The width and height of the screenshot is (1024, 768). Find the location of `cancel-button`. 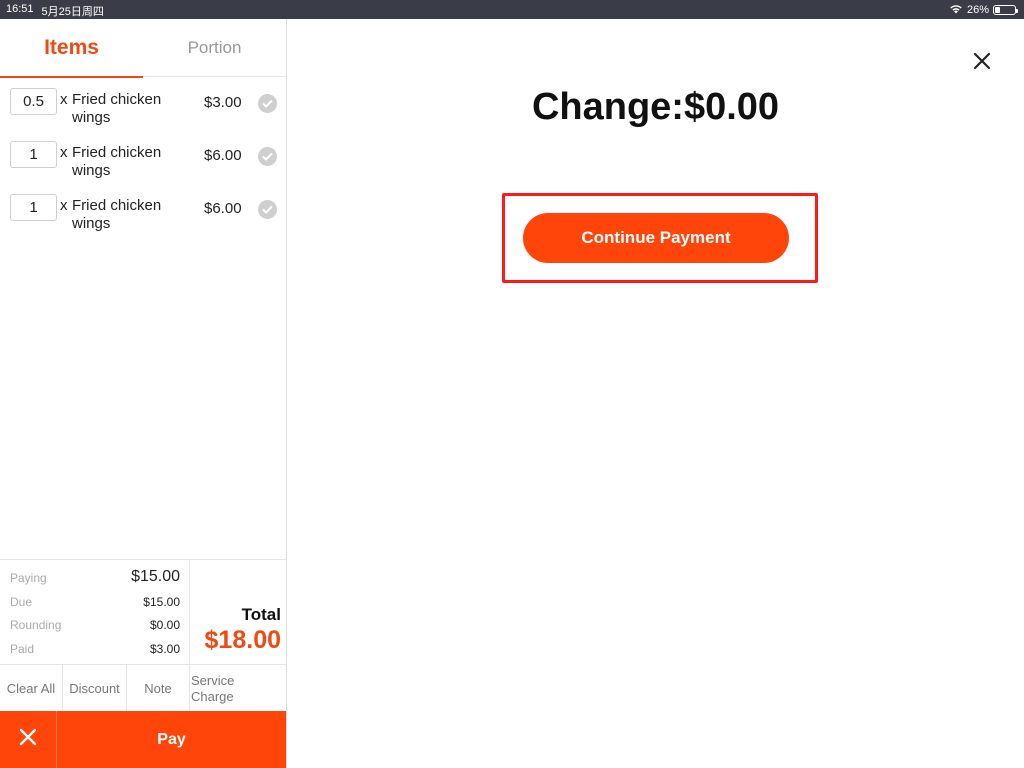

cancel-button is located at coordinates (28, 739).